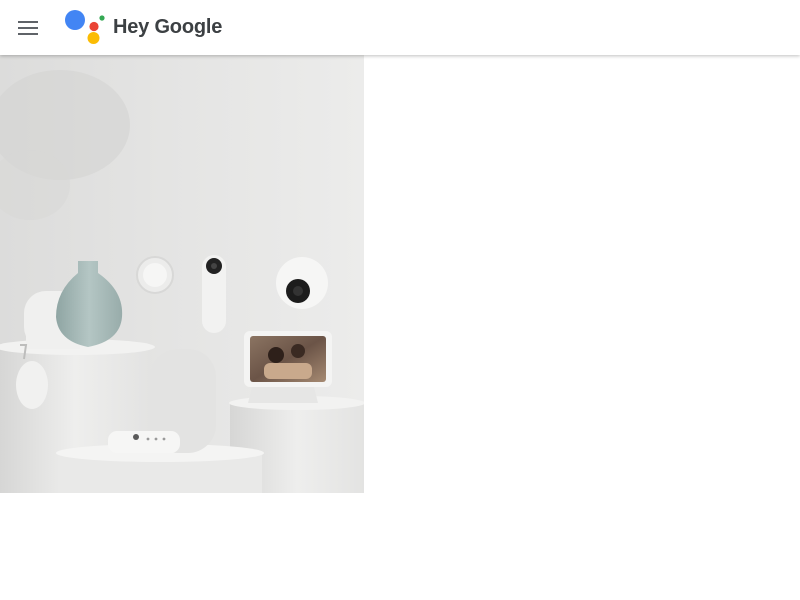 The width and height of the screenshot is (800, 600). What do you see at coordinates (400, 27) in the screenshot?
I see `top-app-bar: Hey Google` at bounding box center [400, 27].